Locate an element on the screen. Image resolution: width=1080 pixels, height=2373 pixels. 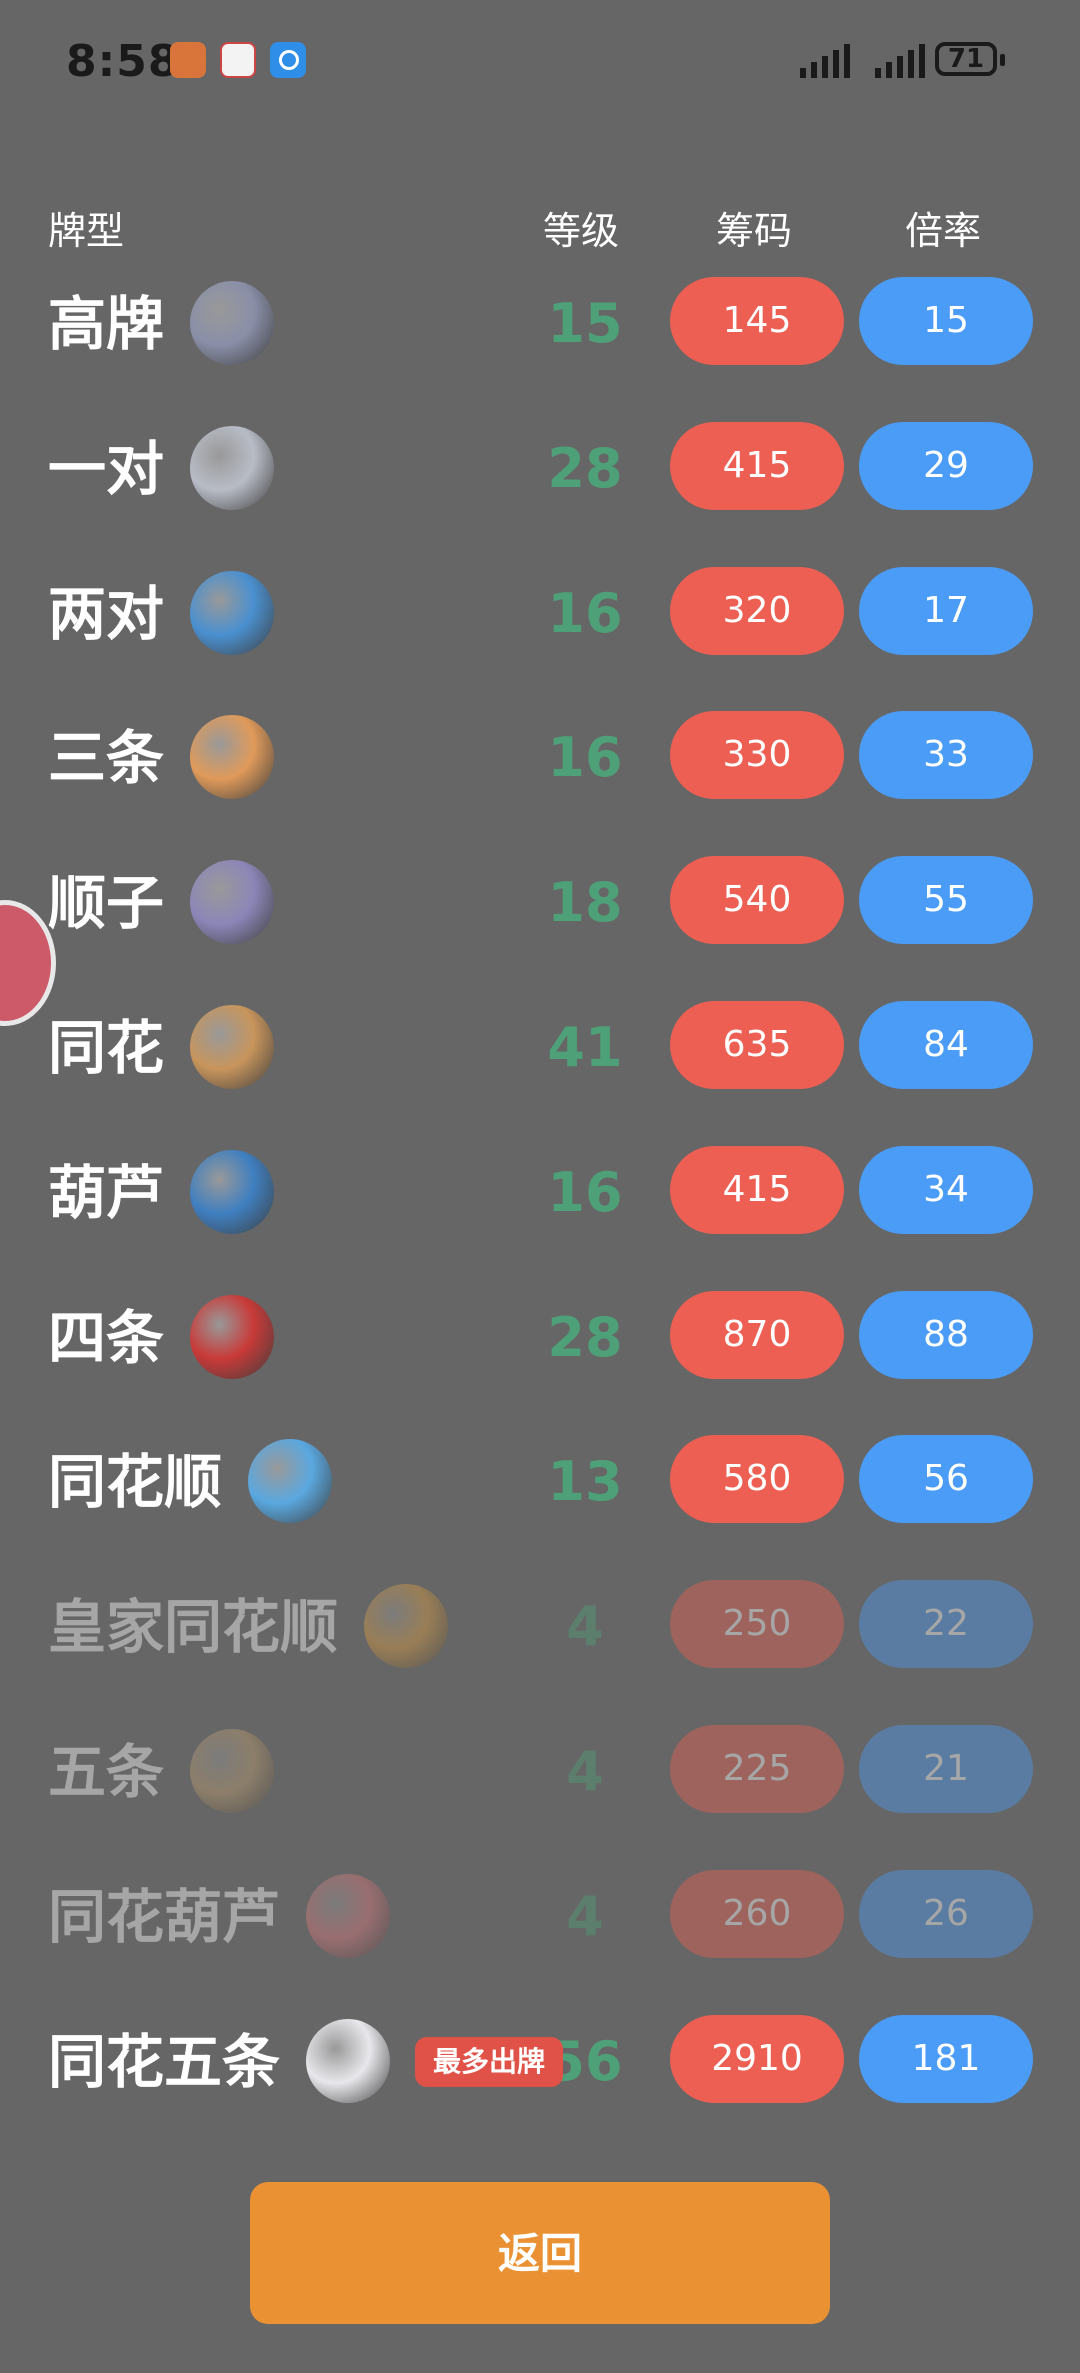
chips-pill: 580 is located at coordinates (757, 1479).